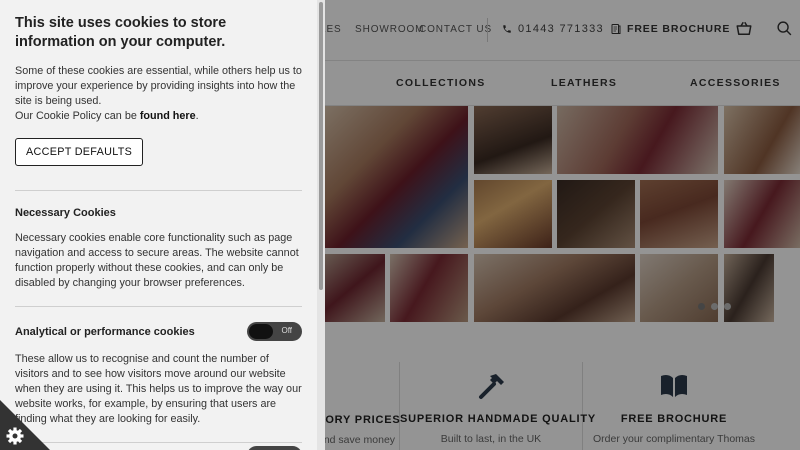  What do you see at coordinates (105, 331) in the screenshot?
I see `analytical-cookies-title: Analytical or performance cookies` at bounding box center [105, 331].